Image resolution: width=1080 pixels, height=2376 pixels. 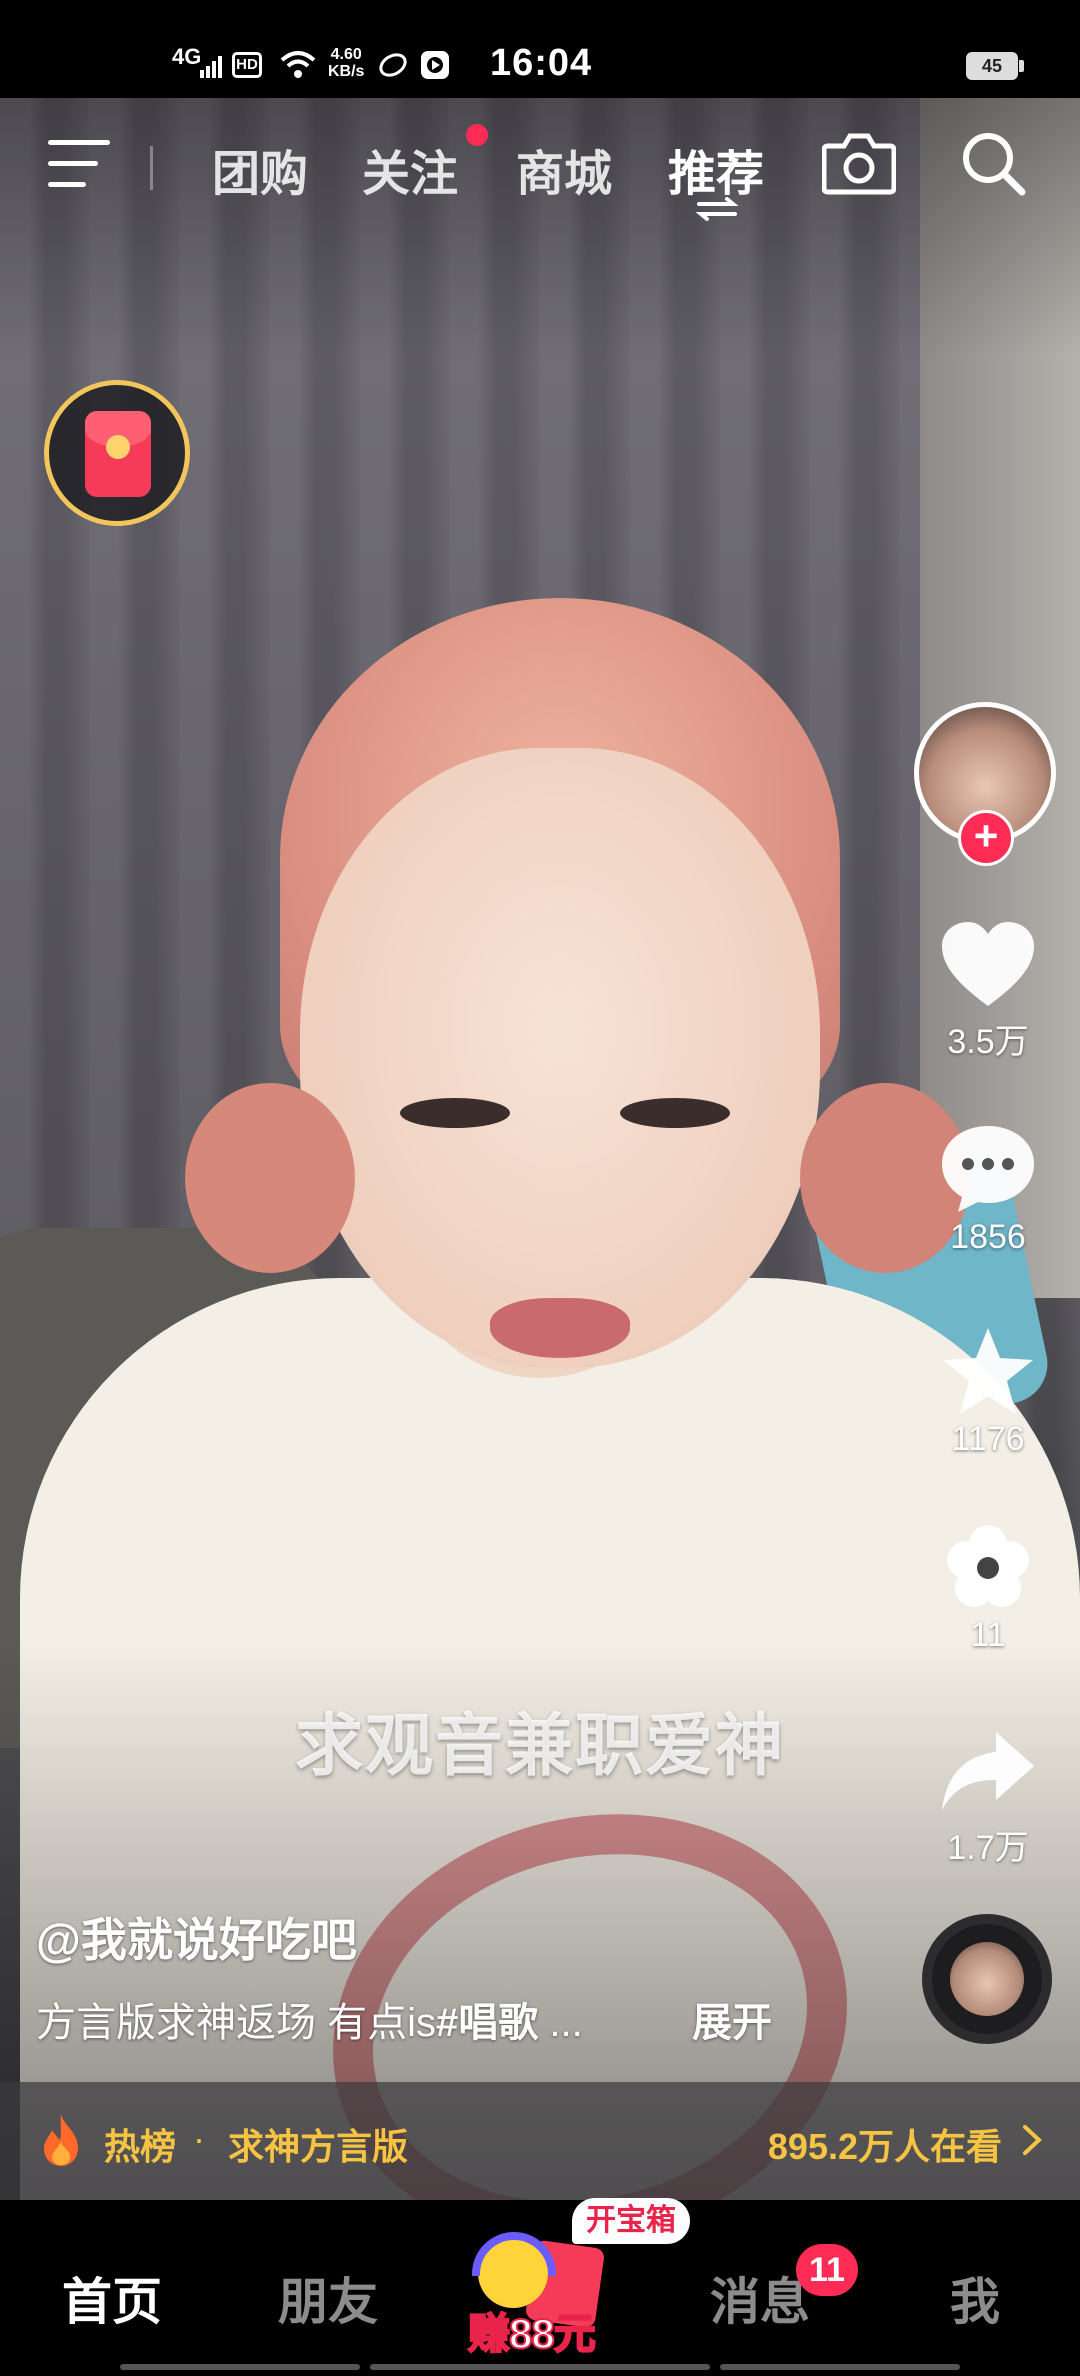 I want to click on comment-count: 1856, so click(x=988, y=1237).